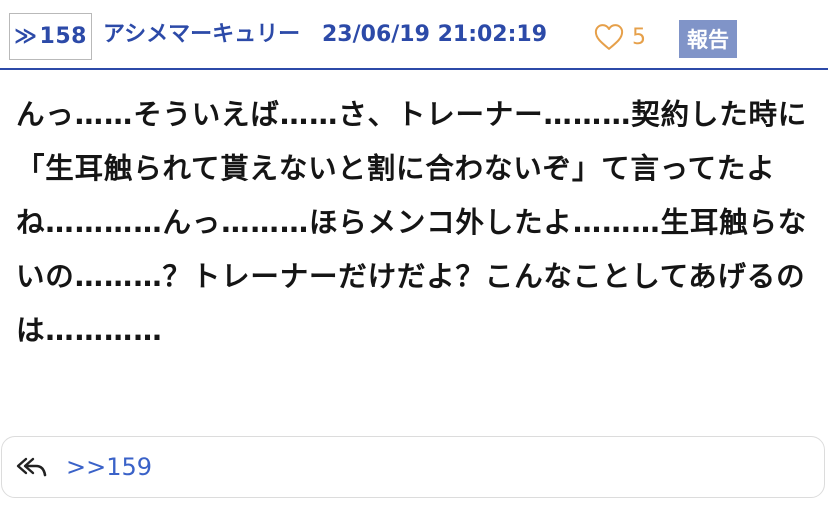 The width and height of the screenshot is (828, 517). I want to click on reply-bar: >>159, so click(413, 467).